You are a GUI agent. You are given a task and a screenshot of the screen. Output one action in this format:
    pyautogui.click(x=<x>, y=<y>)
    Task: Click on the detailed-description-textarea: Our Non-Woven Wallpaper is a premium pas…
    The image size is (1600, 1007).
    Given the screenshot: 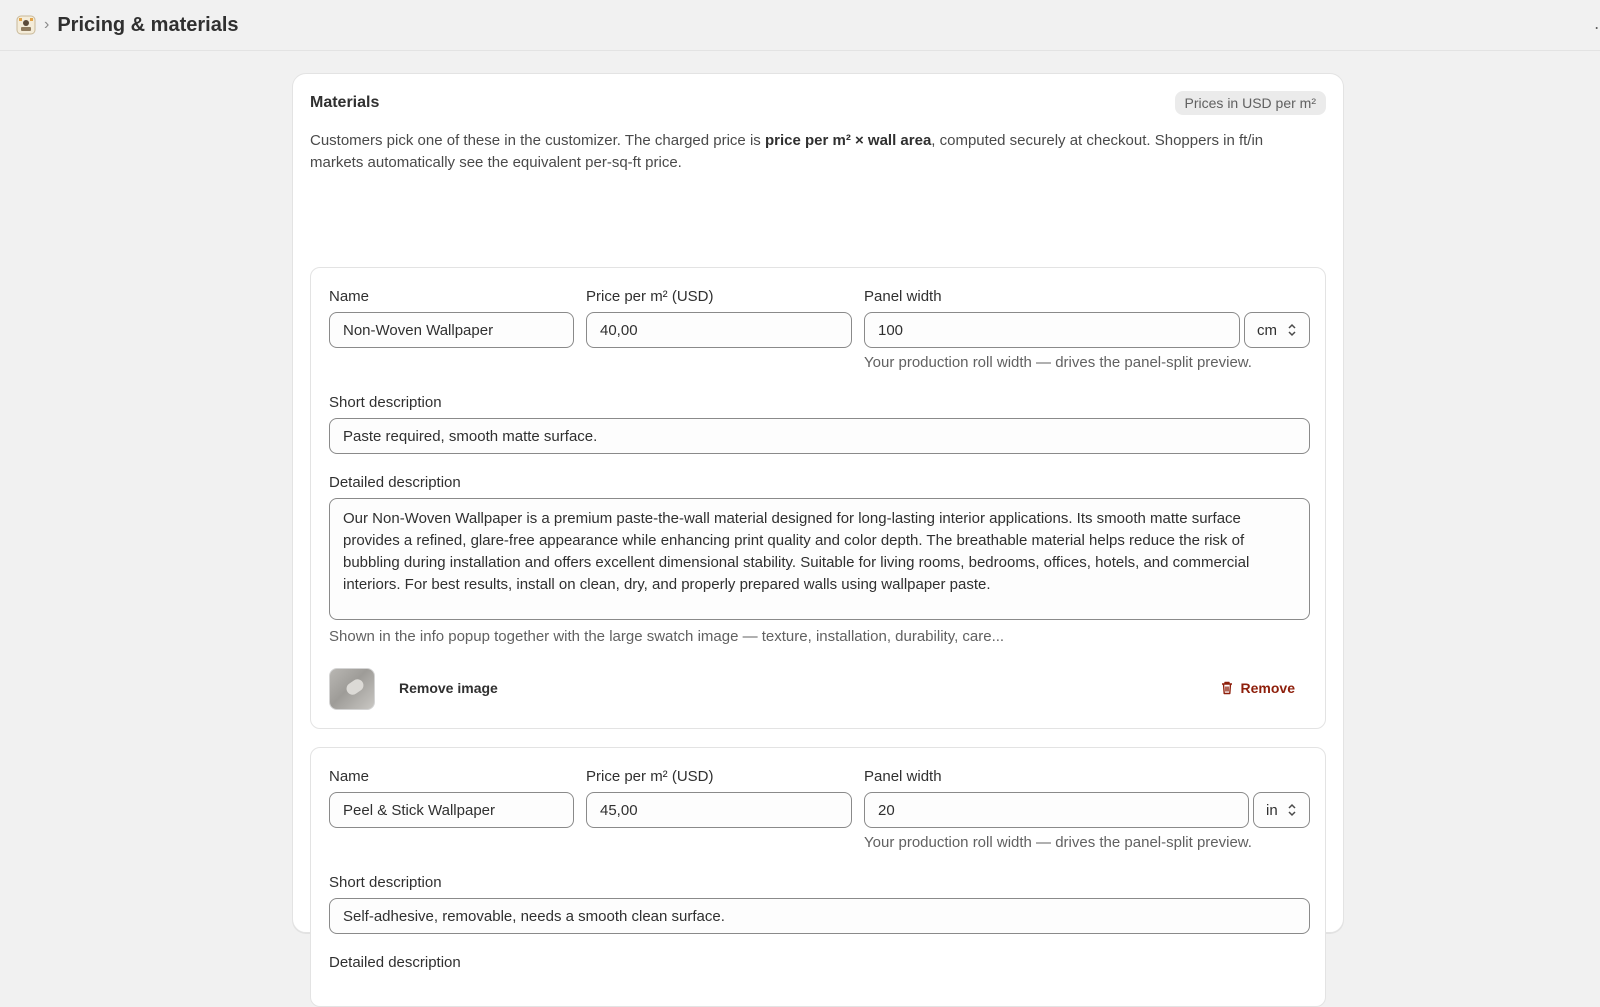 What is the action you would take?
    pyautogui.click(x=819, y=559)
    